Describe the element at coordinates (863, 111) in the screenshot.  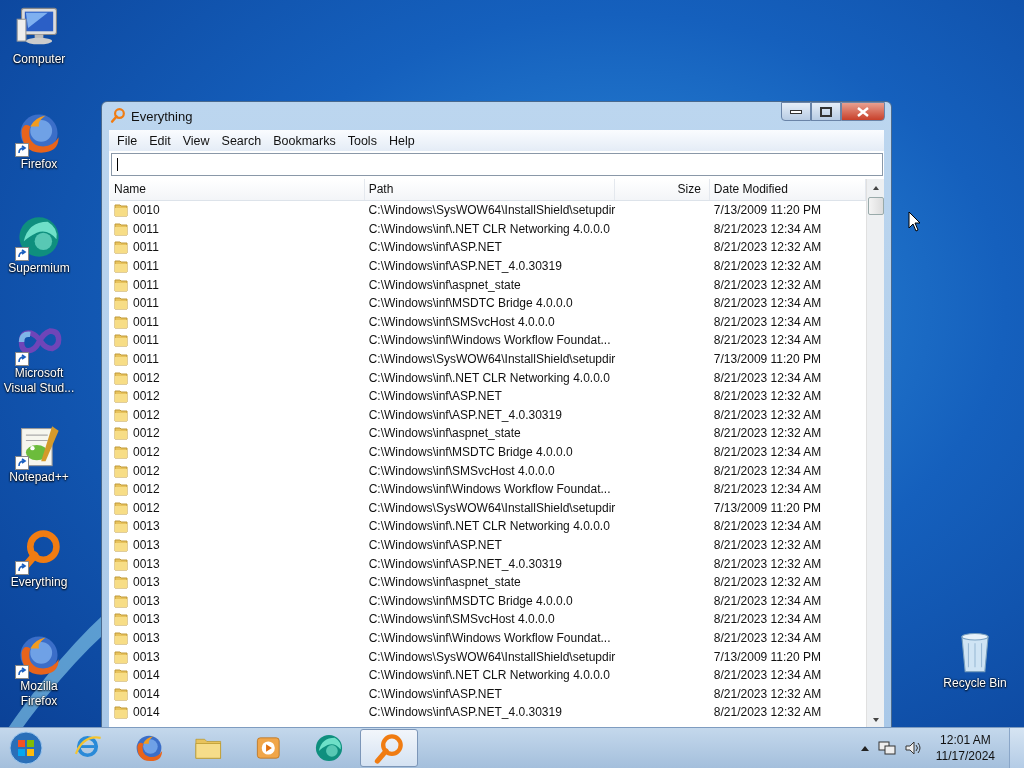
I see `close-button` at that location.